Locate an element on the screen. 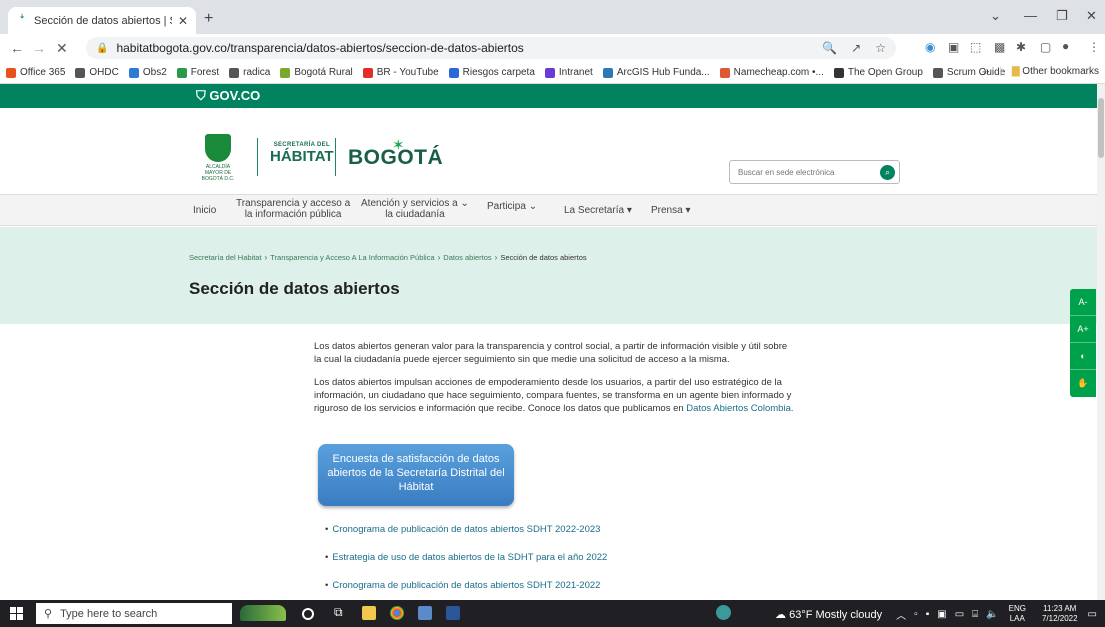 This screenshot has height=627, width=1105. extension-icon: ◉ is located at coordinates (930, 47).